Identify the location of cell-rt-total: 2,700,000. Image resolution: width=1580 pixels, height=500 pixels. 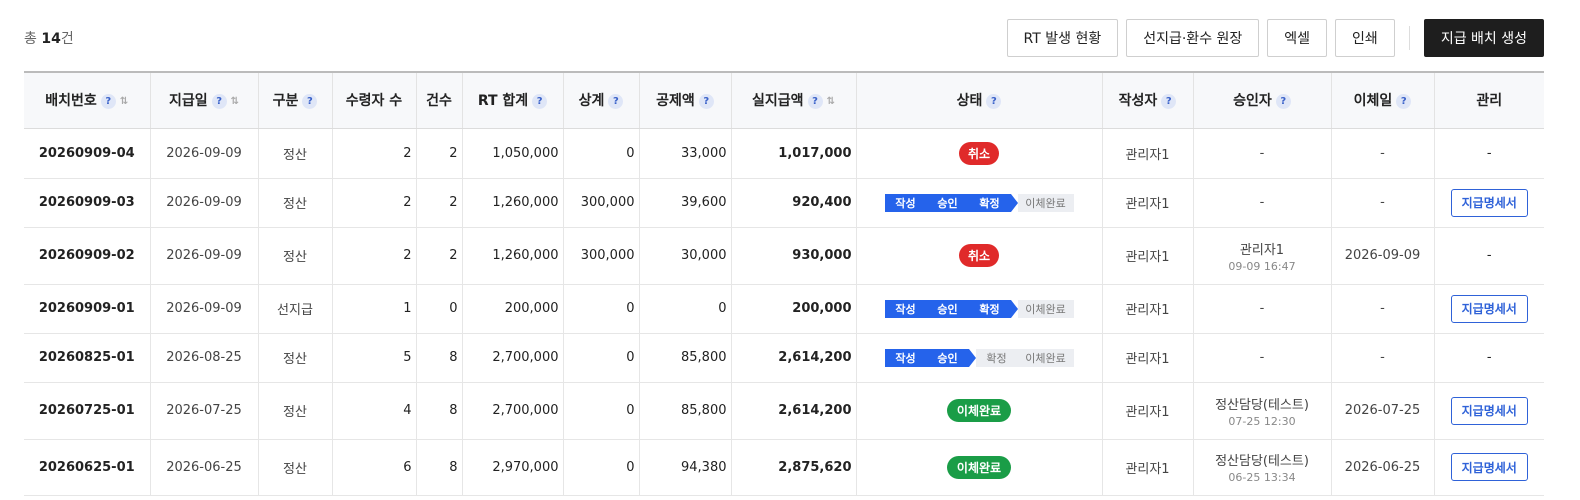
(513, 358).